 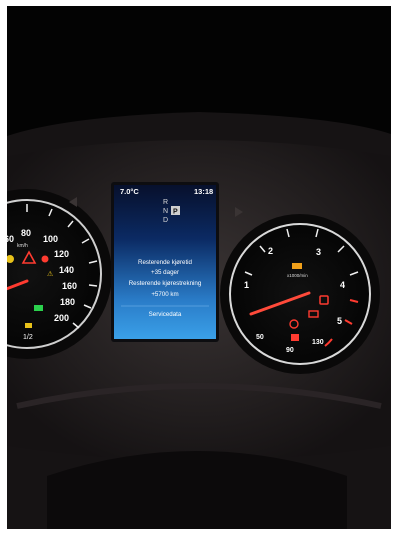 I want to click on clock-readout: 13:18, so click(x=203, y=191).